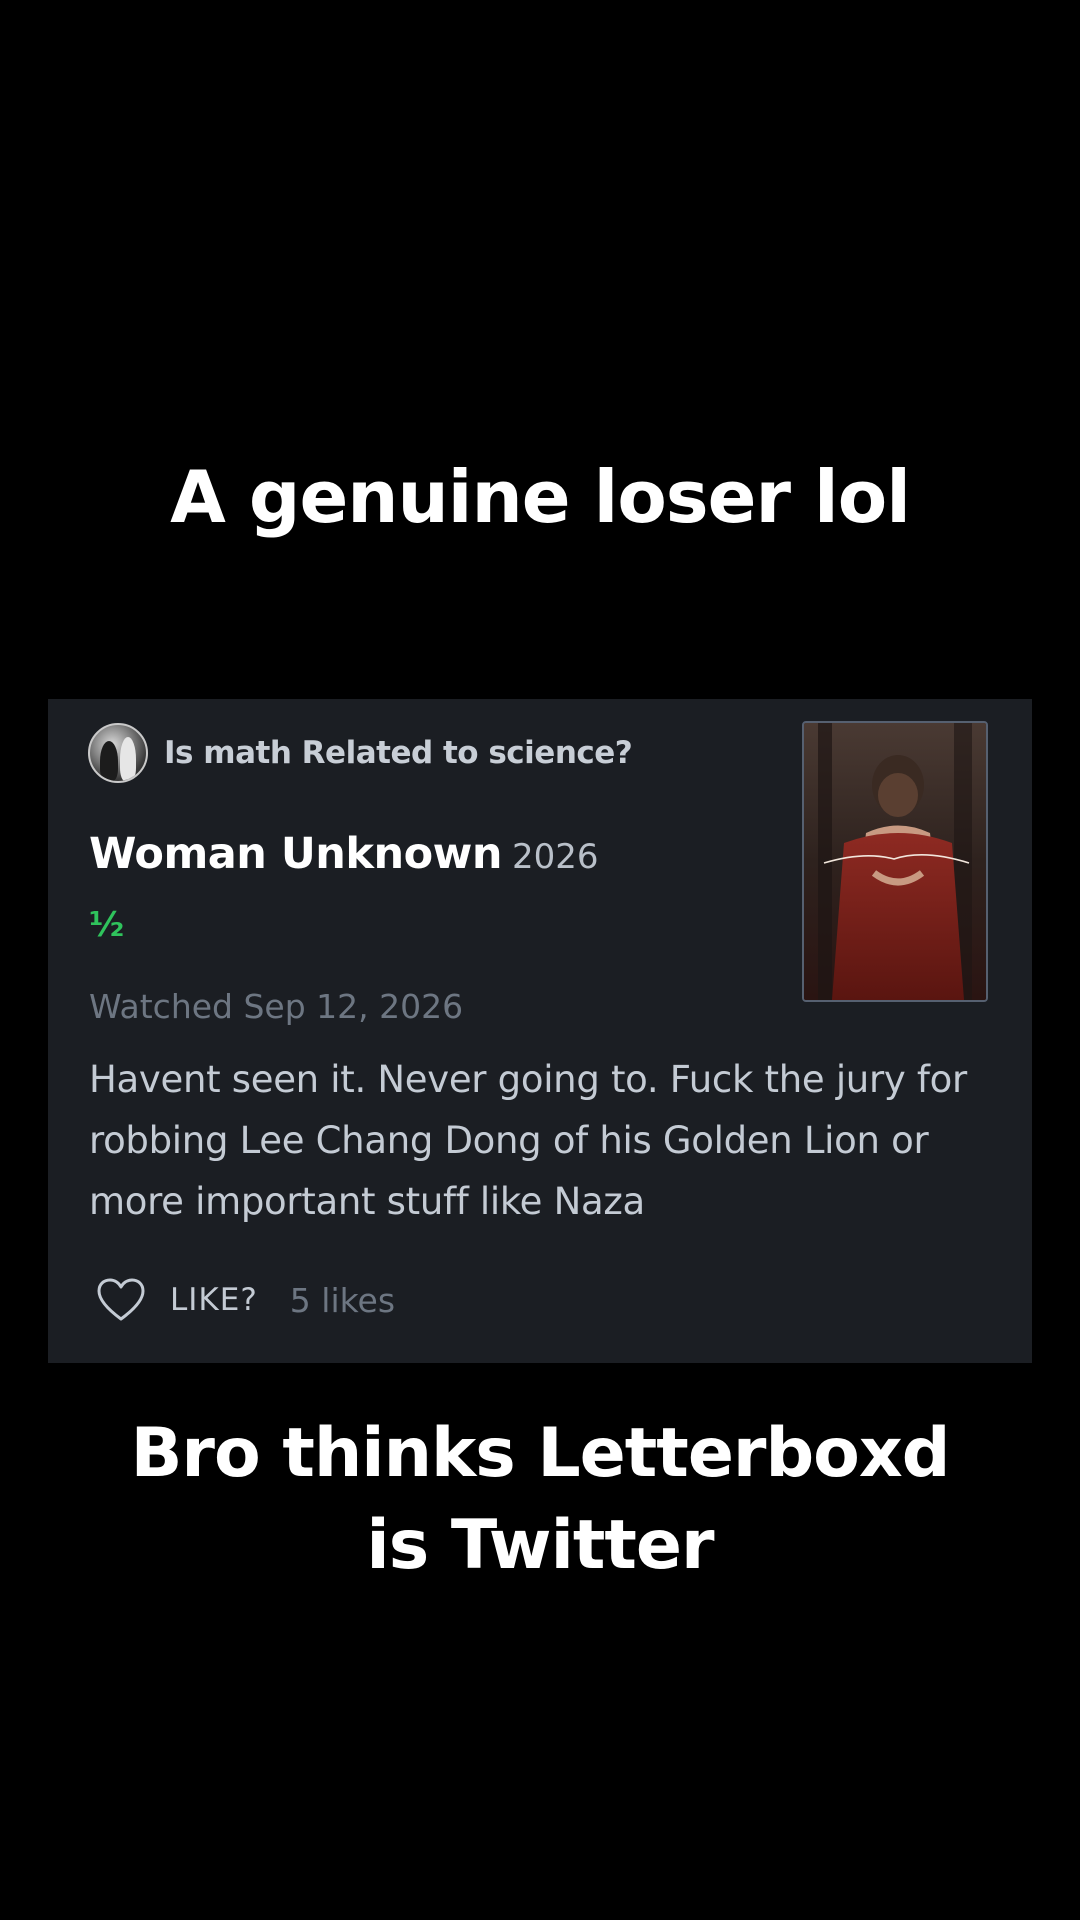 Image resolution: width=1080 pixels, height=1920 pixels. Describe the element at coordinates (540, 1499) in the screenshot. I see `caption-bottom: Bro thinks Letterboxd is Twitter` at that location.